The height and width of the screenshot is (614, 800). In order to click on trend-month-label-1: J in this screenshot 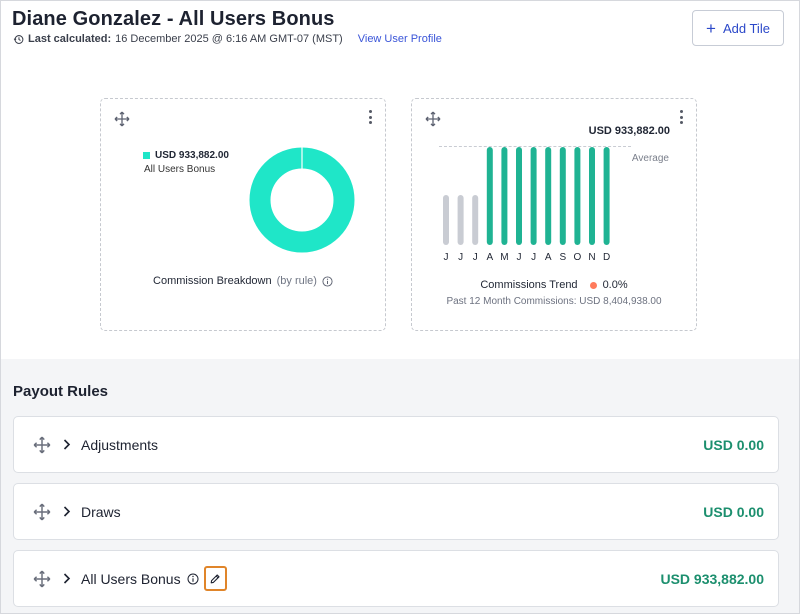, I will do `click(460, 257)`.